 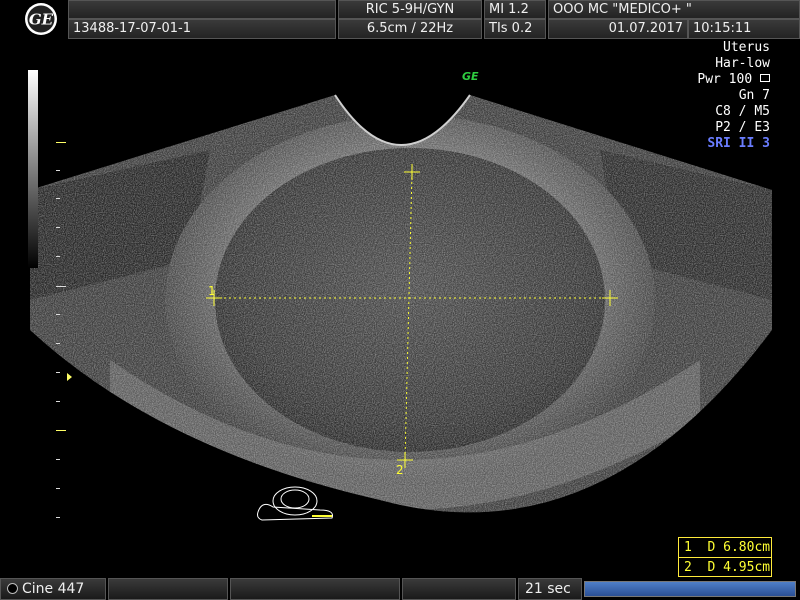 I want to click on bottom-bar: Cine 447 21 sec, so click(x=400, y=589).